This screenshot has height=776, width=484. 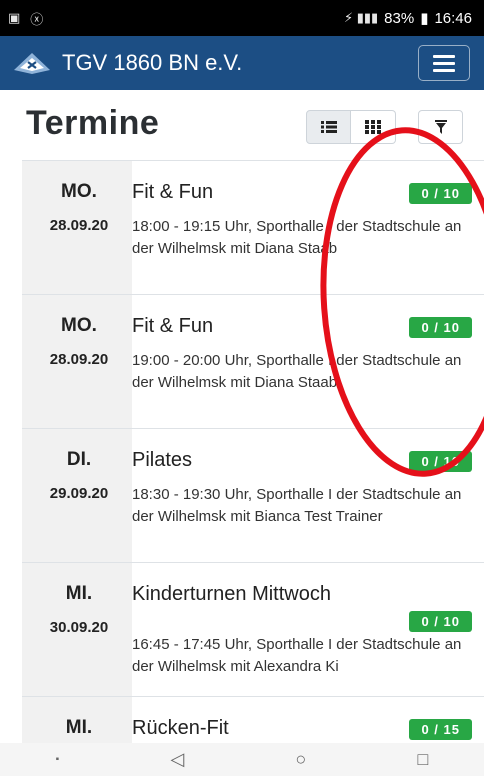 What do you see at coordinates (177, 759) in the screenshot?
I see `back-icon: ◁` at bounding box center [177, 759].